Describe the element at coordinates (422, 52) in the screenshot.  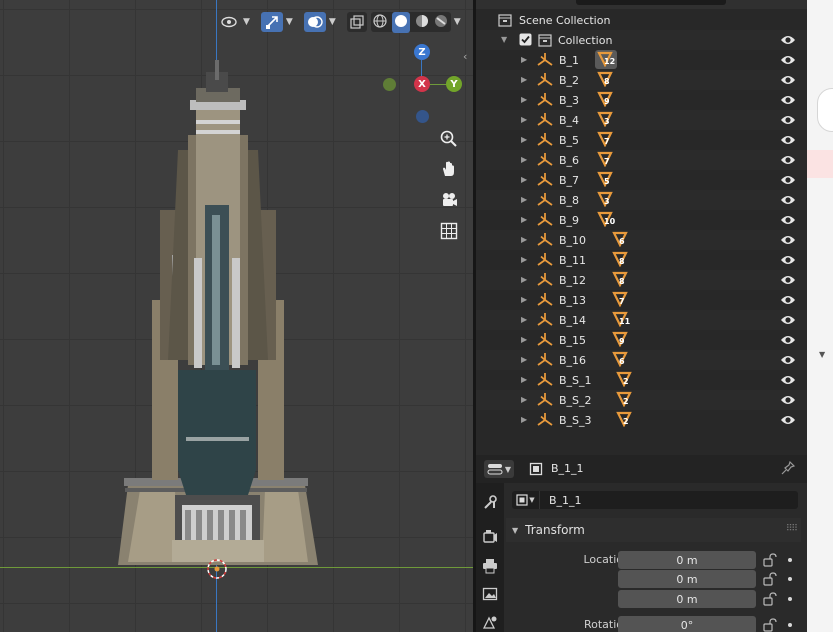
I see `gizmo-z-axis: Z` at that location.